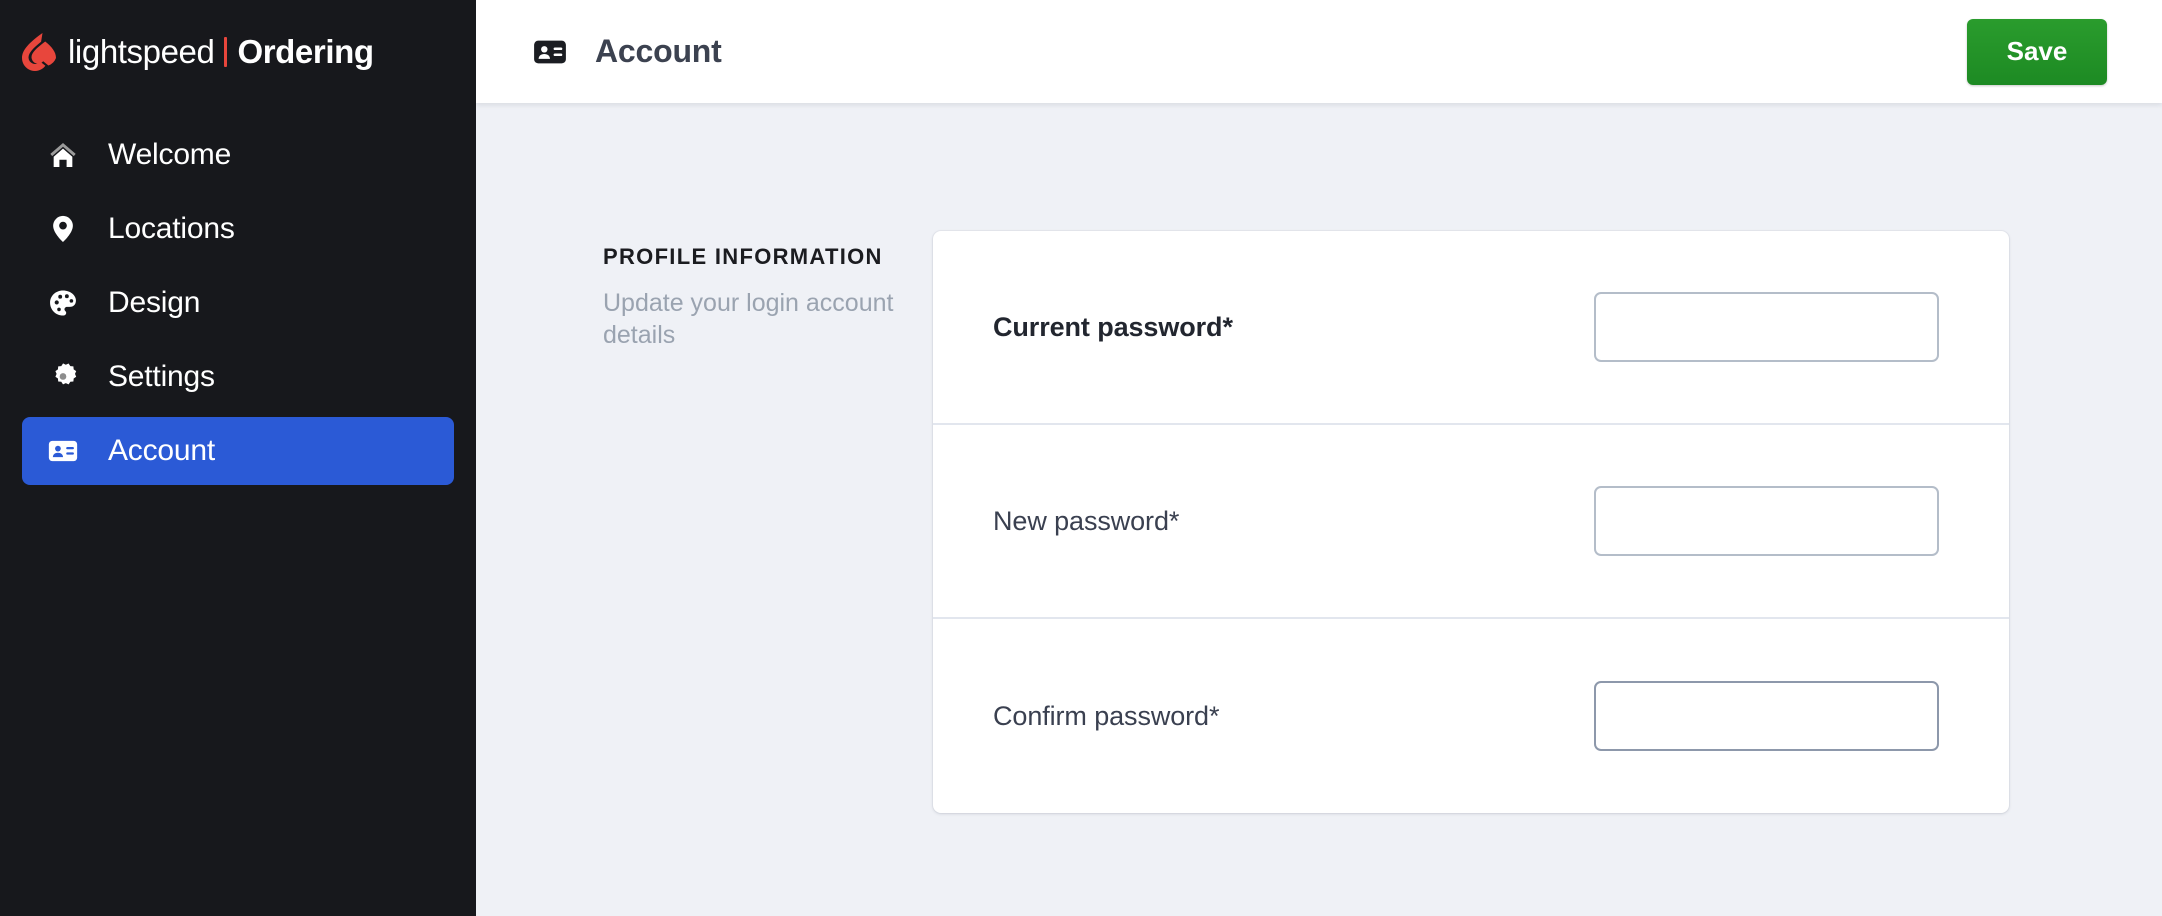 This screenshot has height=916, width=2162. I want to click on sidebar-item-design: Design, so click(238, 303).